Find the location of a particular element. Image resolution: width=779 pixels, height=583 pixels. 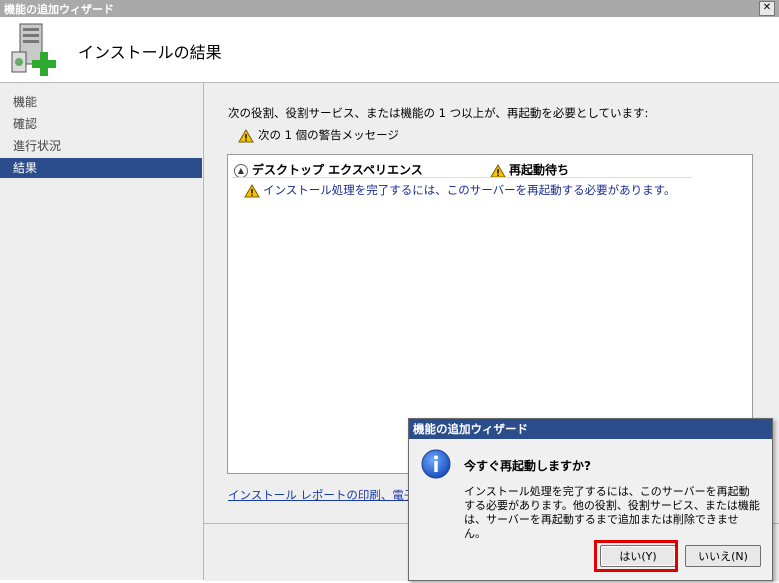

result-feature-row: ▲ デスクトップ エクスペリエンス is located at coordinates (328, 169).